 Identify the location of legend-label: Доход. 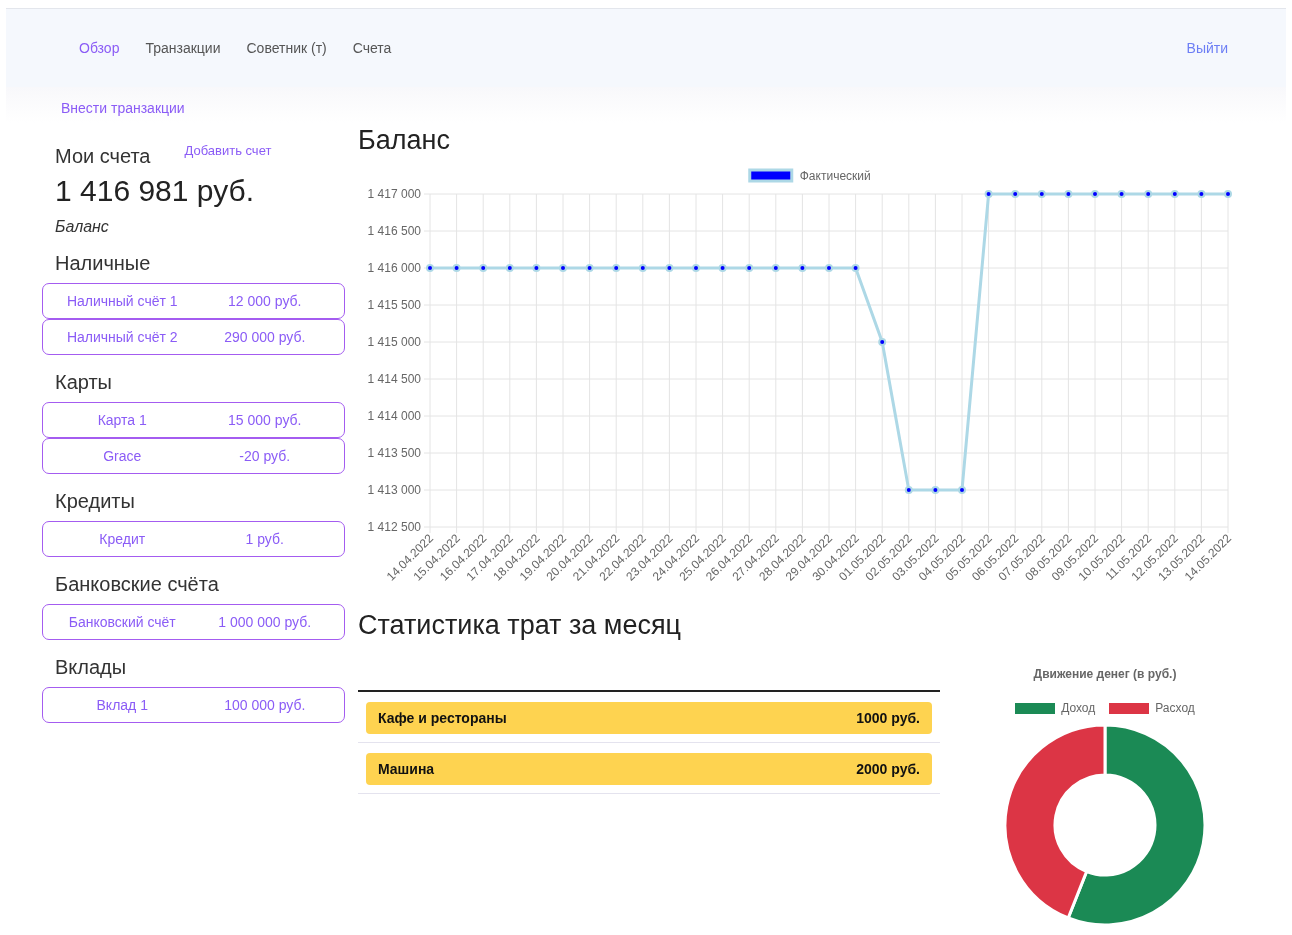
(1078, 708).